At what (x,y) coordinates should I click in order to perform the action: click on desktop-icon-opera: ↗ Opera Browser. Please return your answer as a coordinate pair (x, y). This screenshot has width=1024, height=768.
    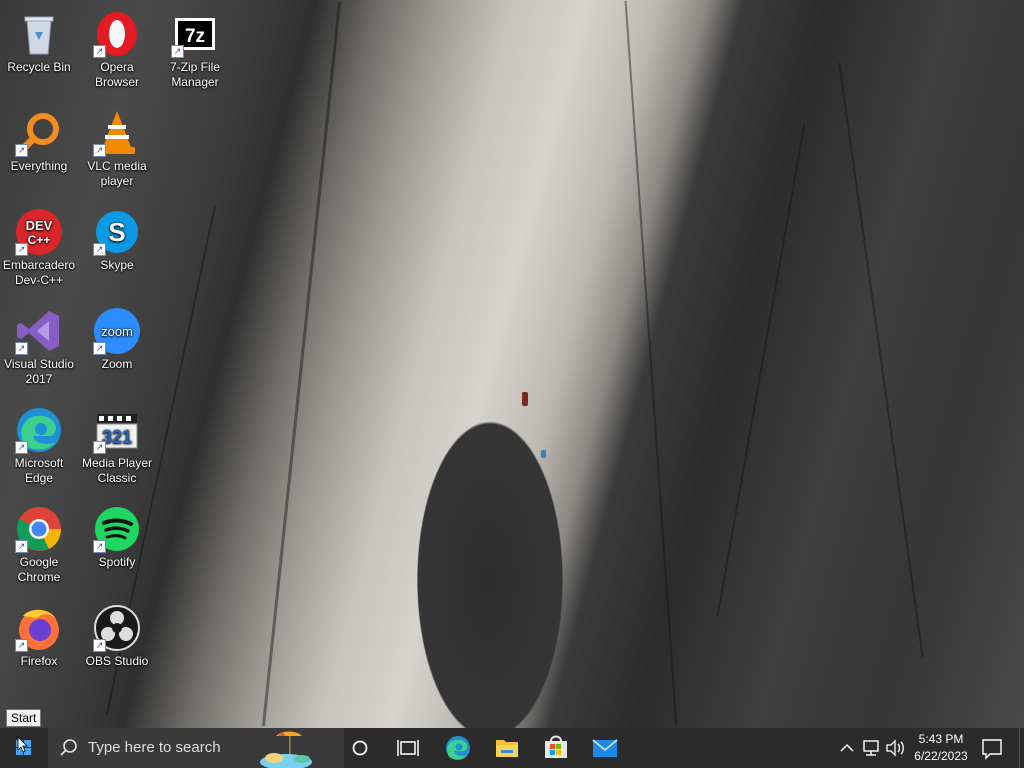
    Looking at the image, I should click on (117, 48).